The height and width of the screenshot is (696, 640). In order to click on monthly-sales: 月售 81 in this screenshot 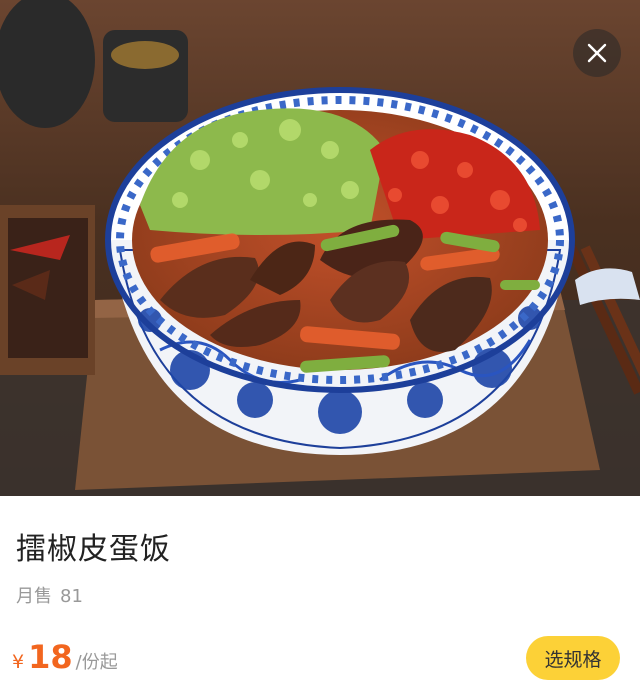, I will do `click(49, 595)`.